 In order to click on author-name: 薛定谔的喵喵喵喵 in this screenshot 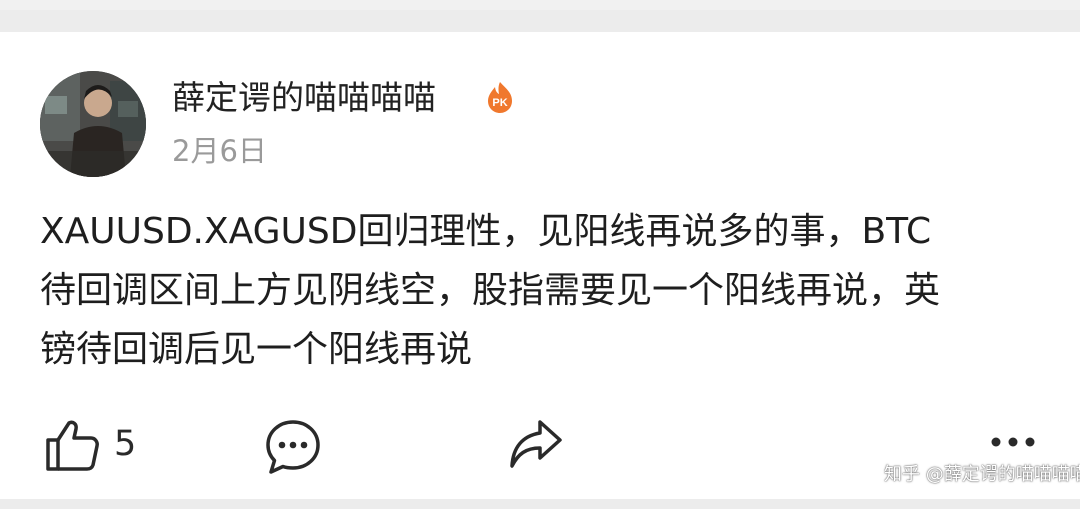, I will do `click(304, 98)`.